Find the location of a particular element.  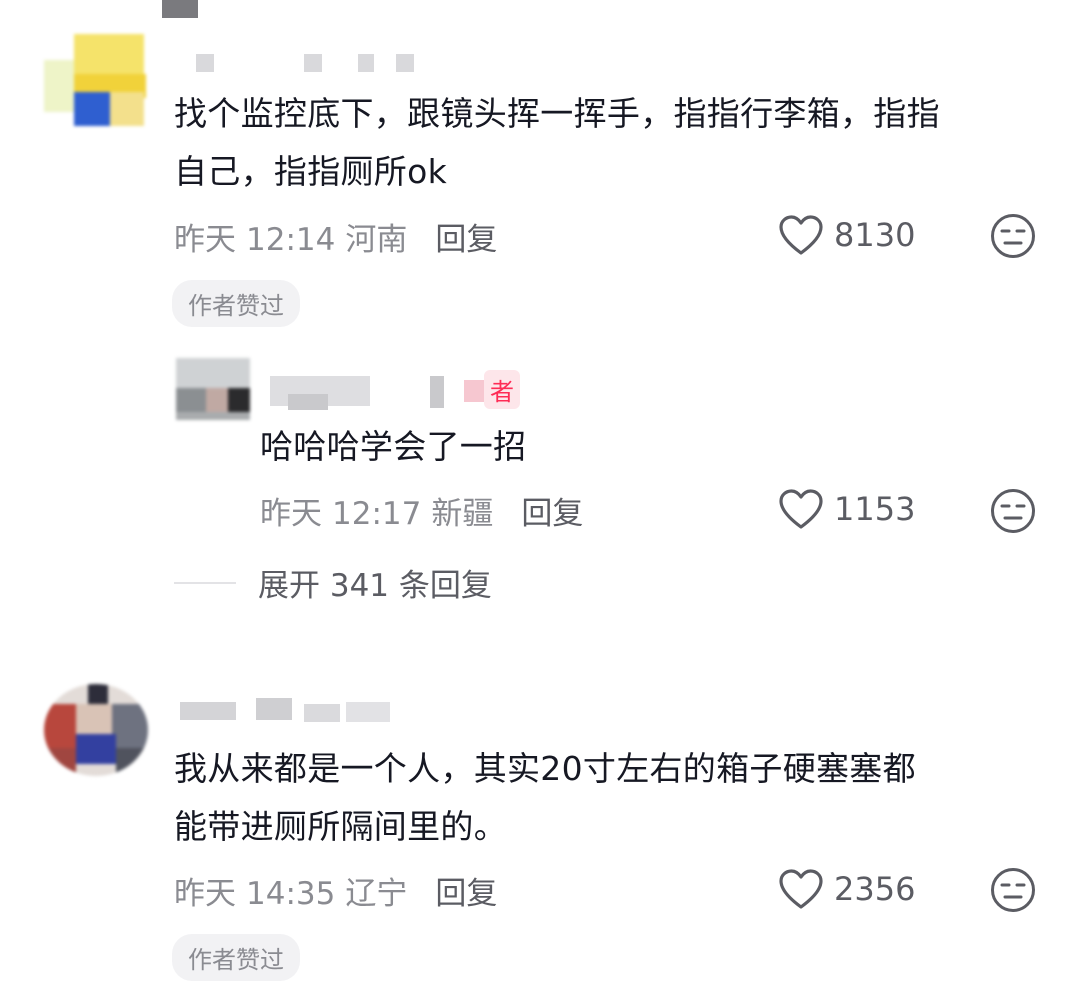

comment-text: 我从来都是一个人，其实20寸左右的箱子硬塞塞都 能带进厕所隔间里的。 is located at coordinates (545, 798).